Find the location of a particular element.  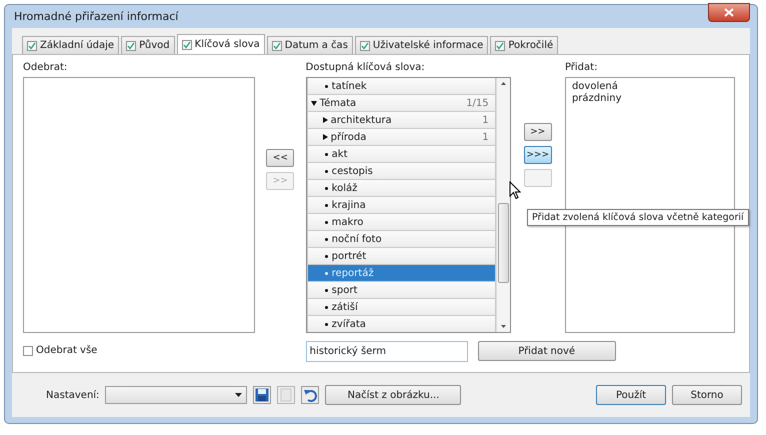

scrollbar is located at coordinates (503, 205).